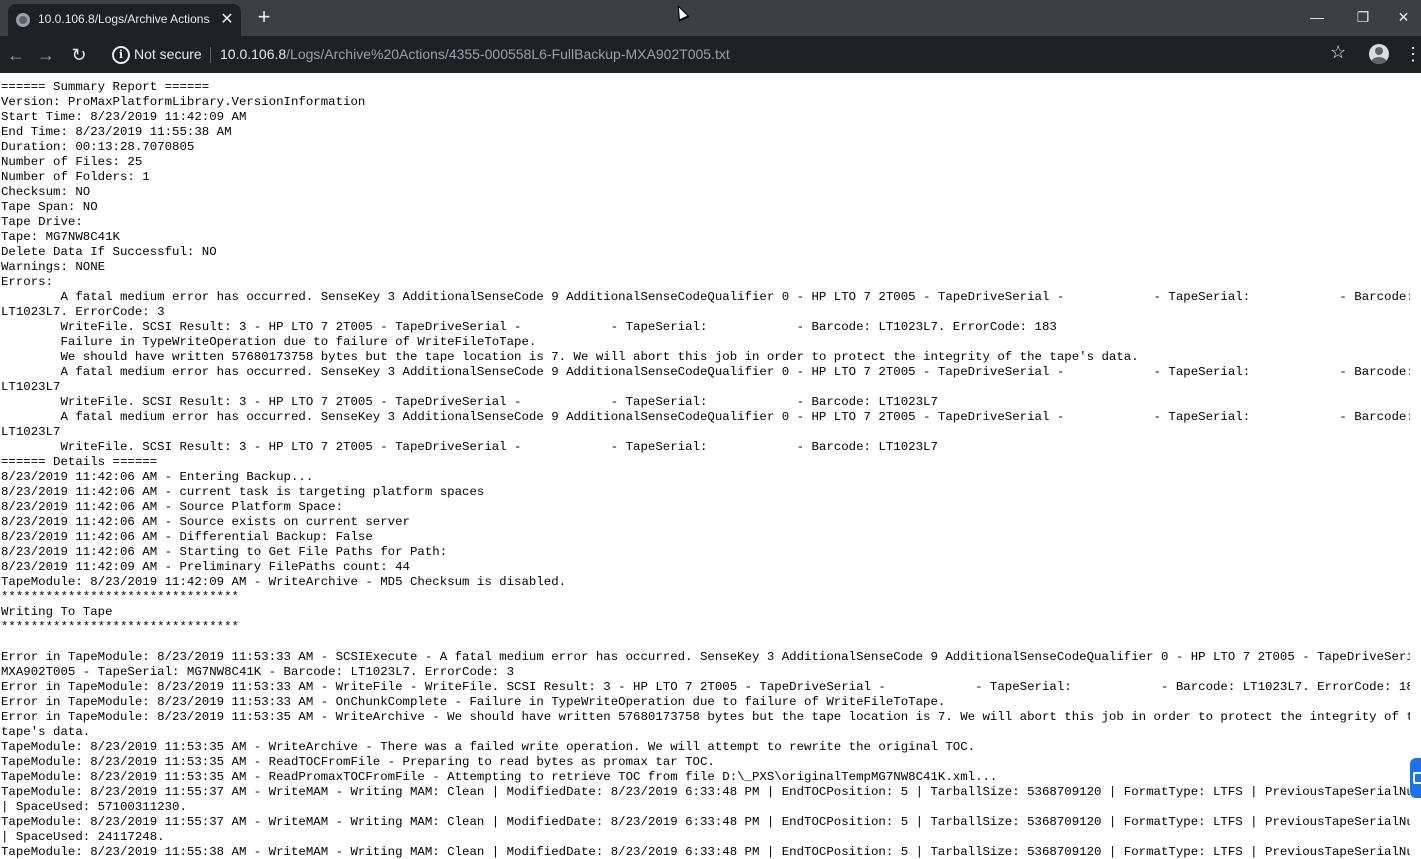  What do you see at coordinates (121, 55) in the screenshot?
I see `info-icon: i` at bounding box center [121, 55].